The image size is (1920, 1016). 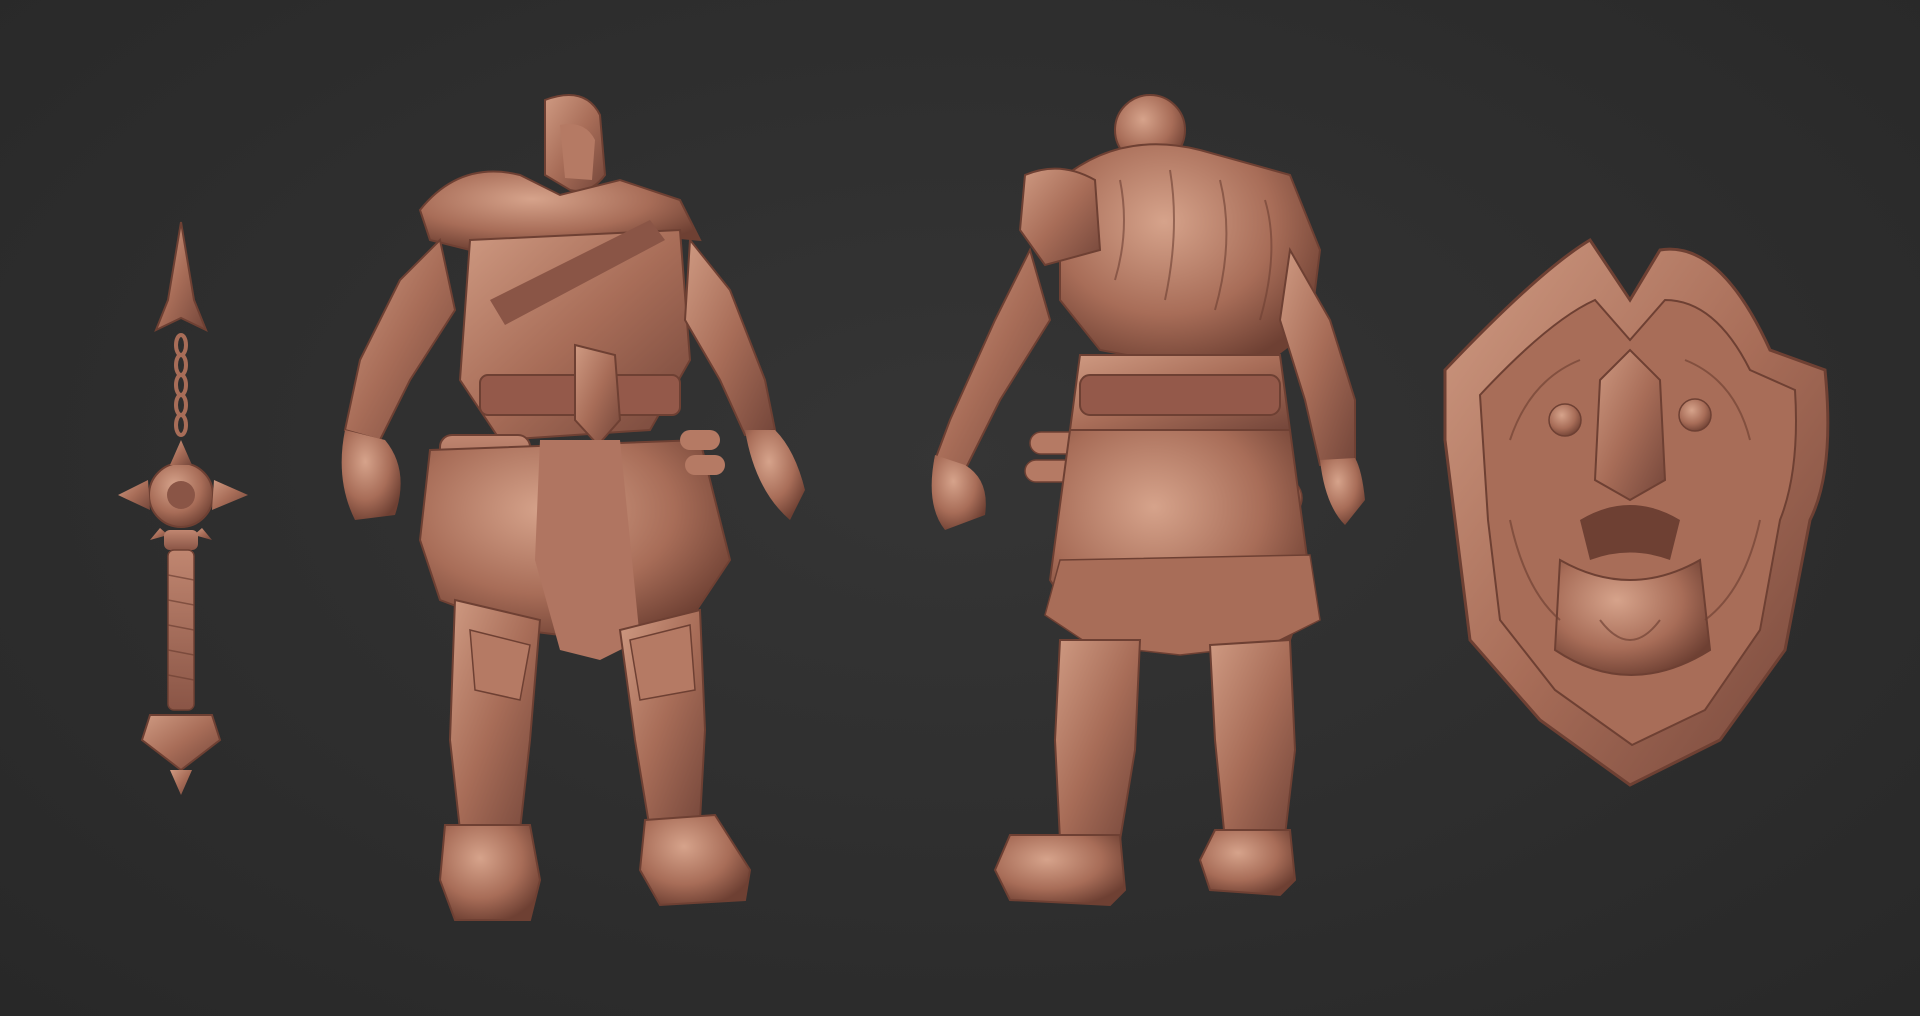 I want to click on lion-shield, so click(x=1636, y=512).